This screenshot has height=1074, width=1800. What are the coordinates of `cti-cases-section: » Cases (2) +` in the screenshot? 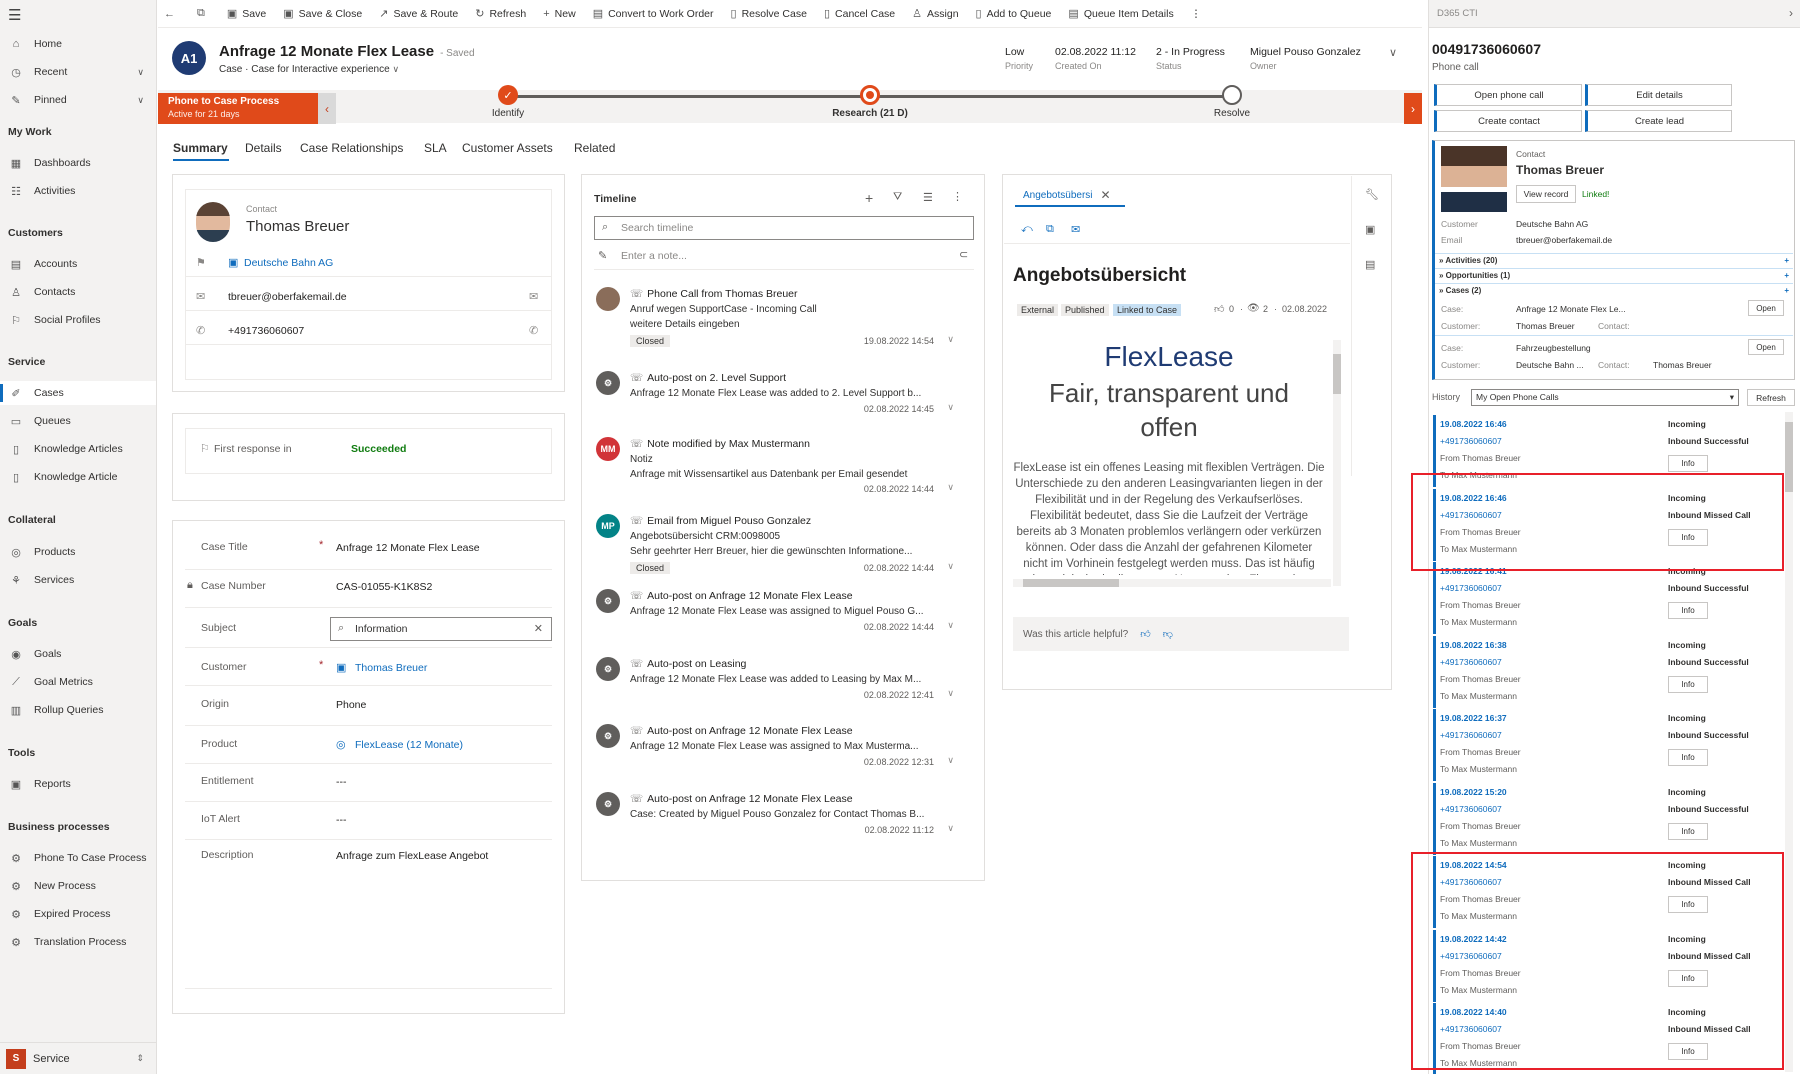 It's located at (1614, 290).